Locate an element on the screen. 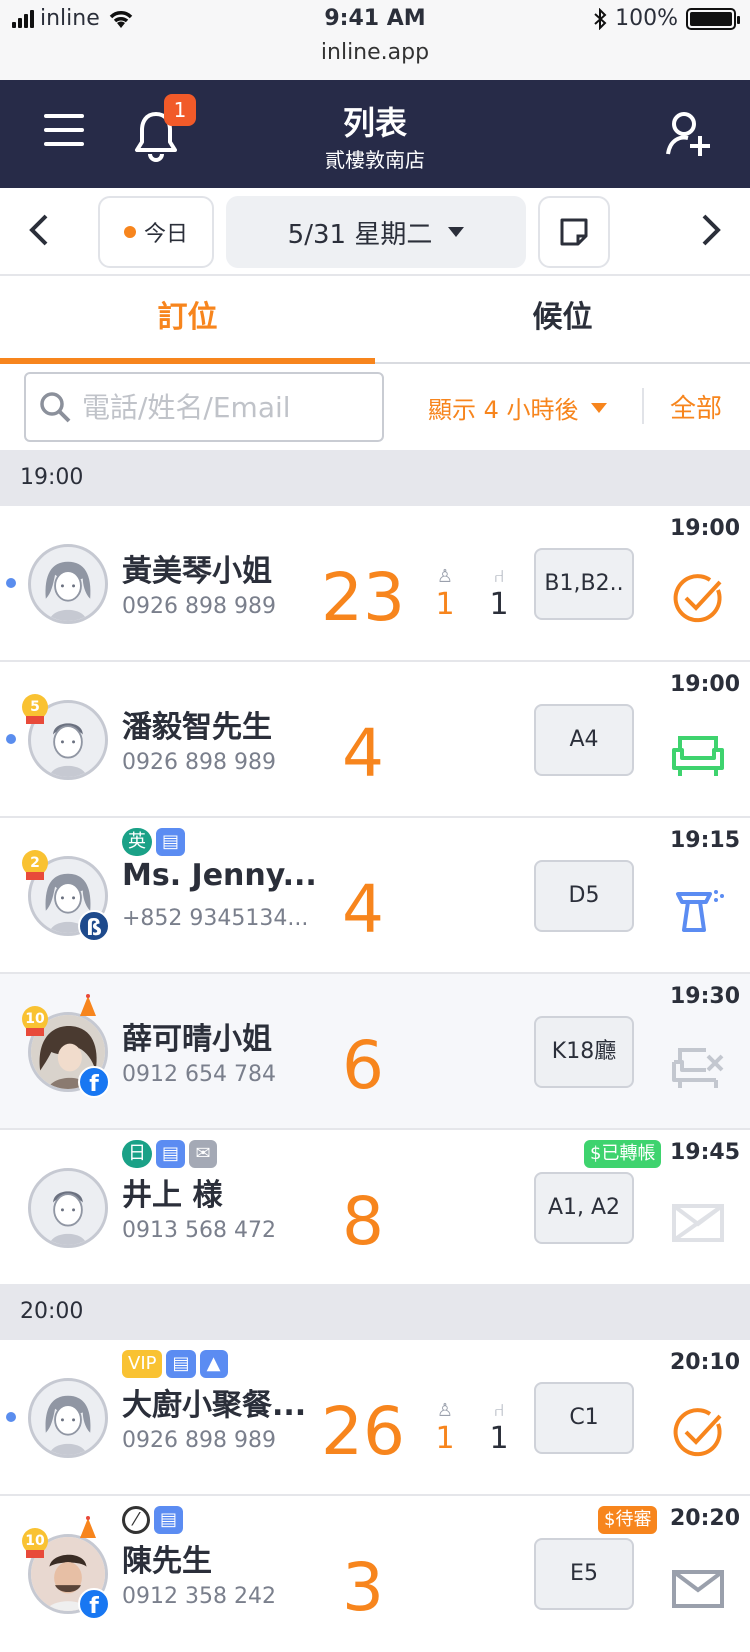  kids-count: ♙ 1 is located at coordinates (445, 1428).